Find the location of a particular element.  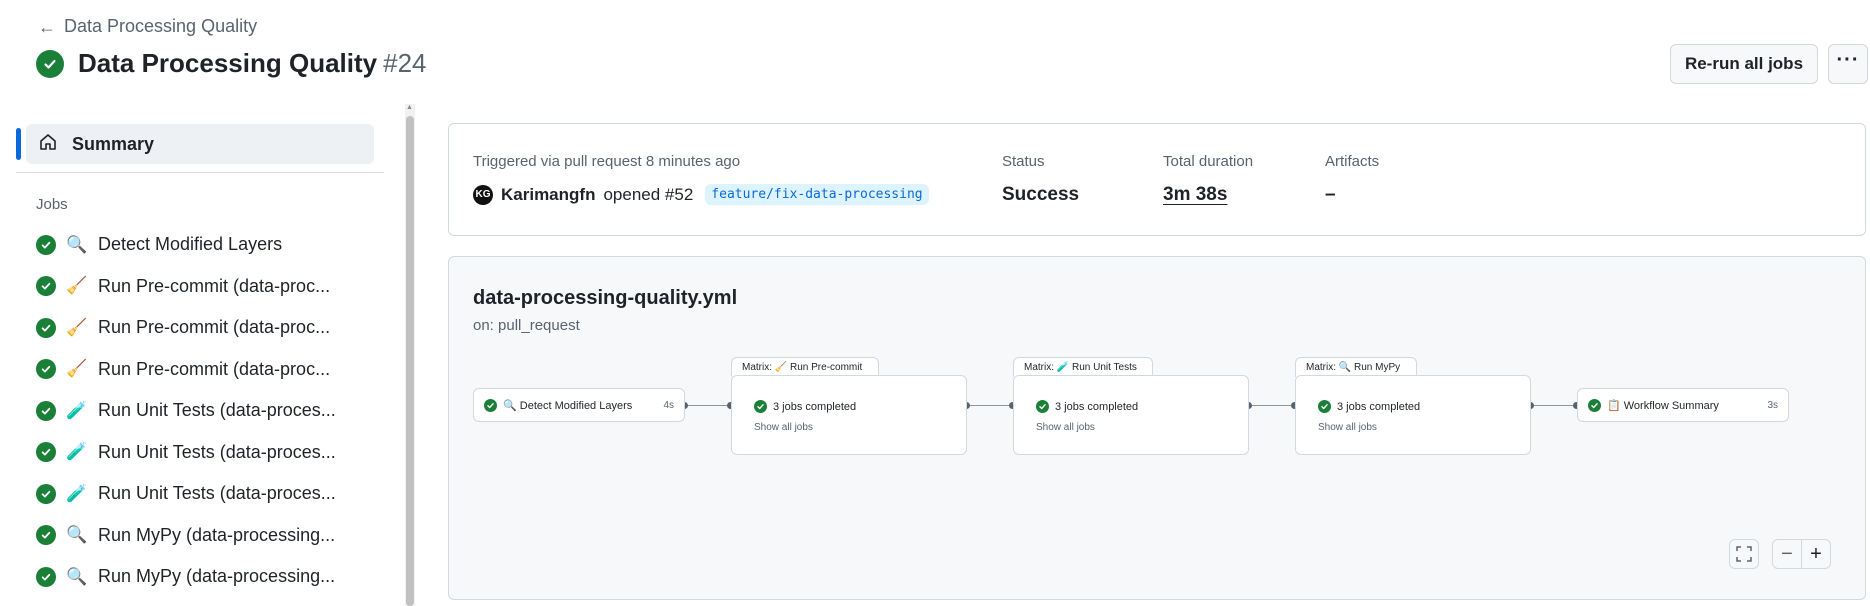

arrow-left-icon: ← is located at coordinates (47, 26).